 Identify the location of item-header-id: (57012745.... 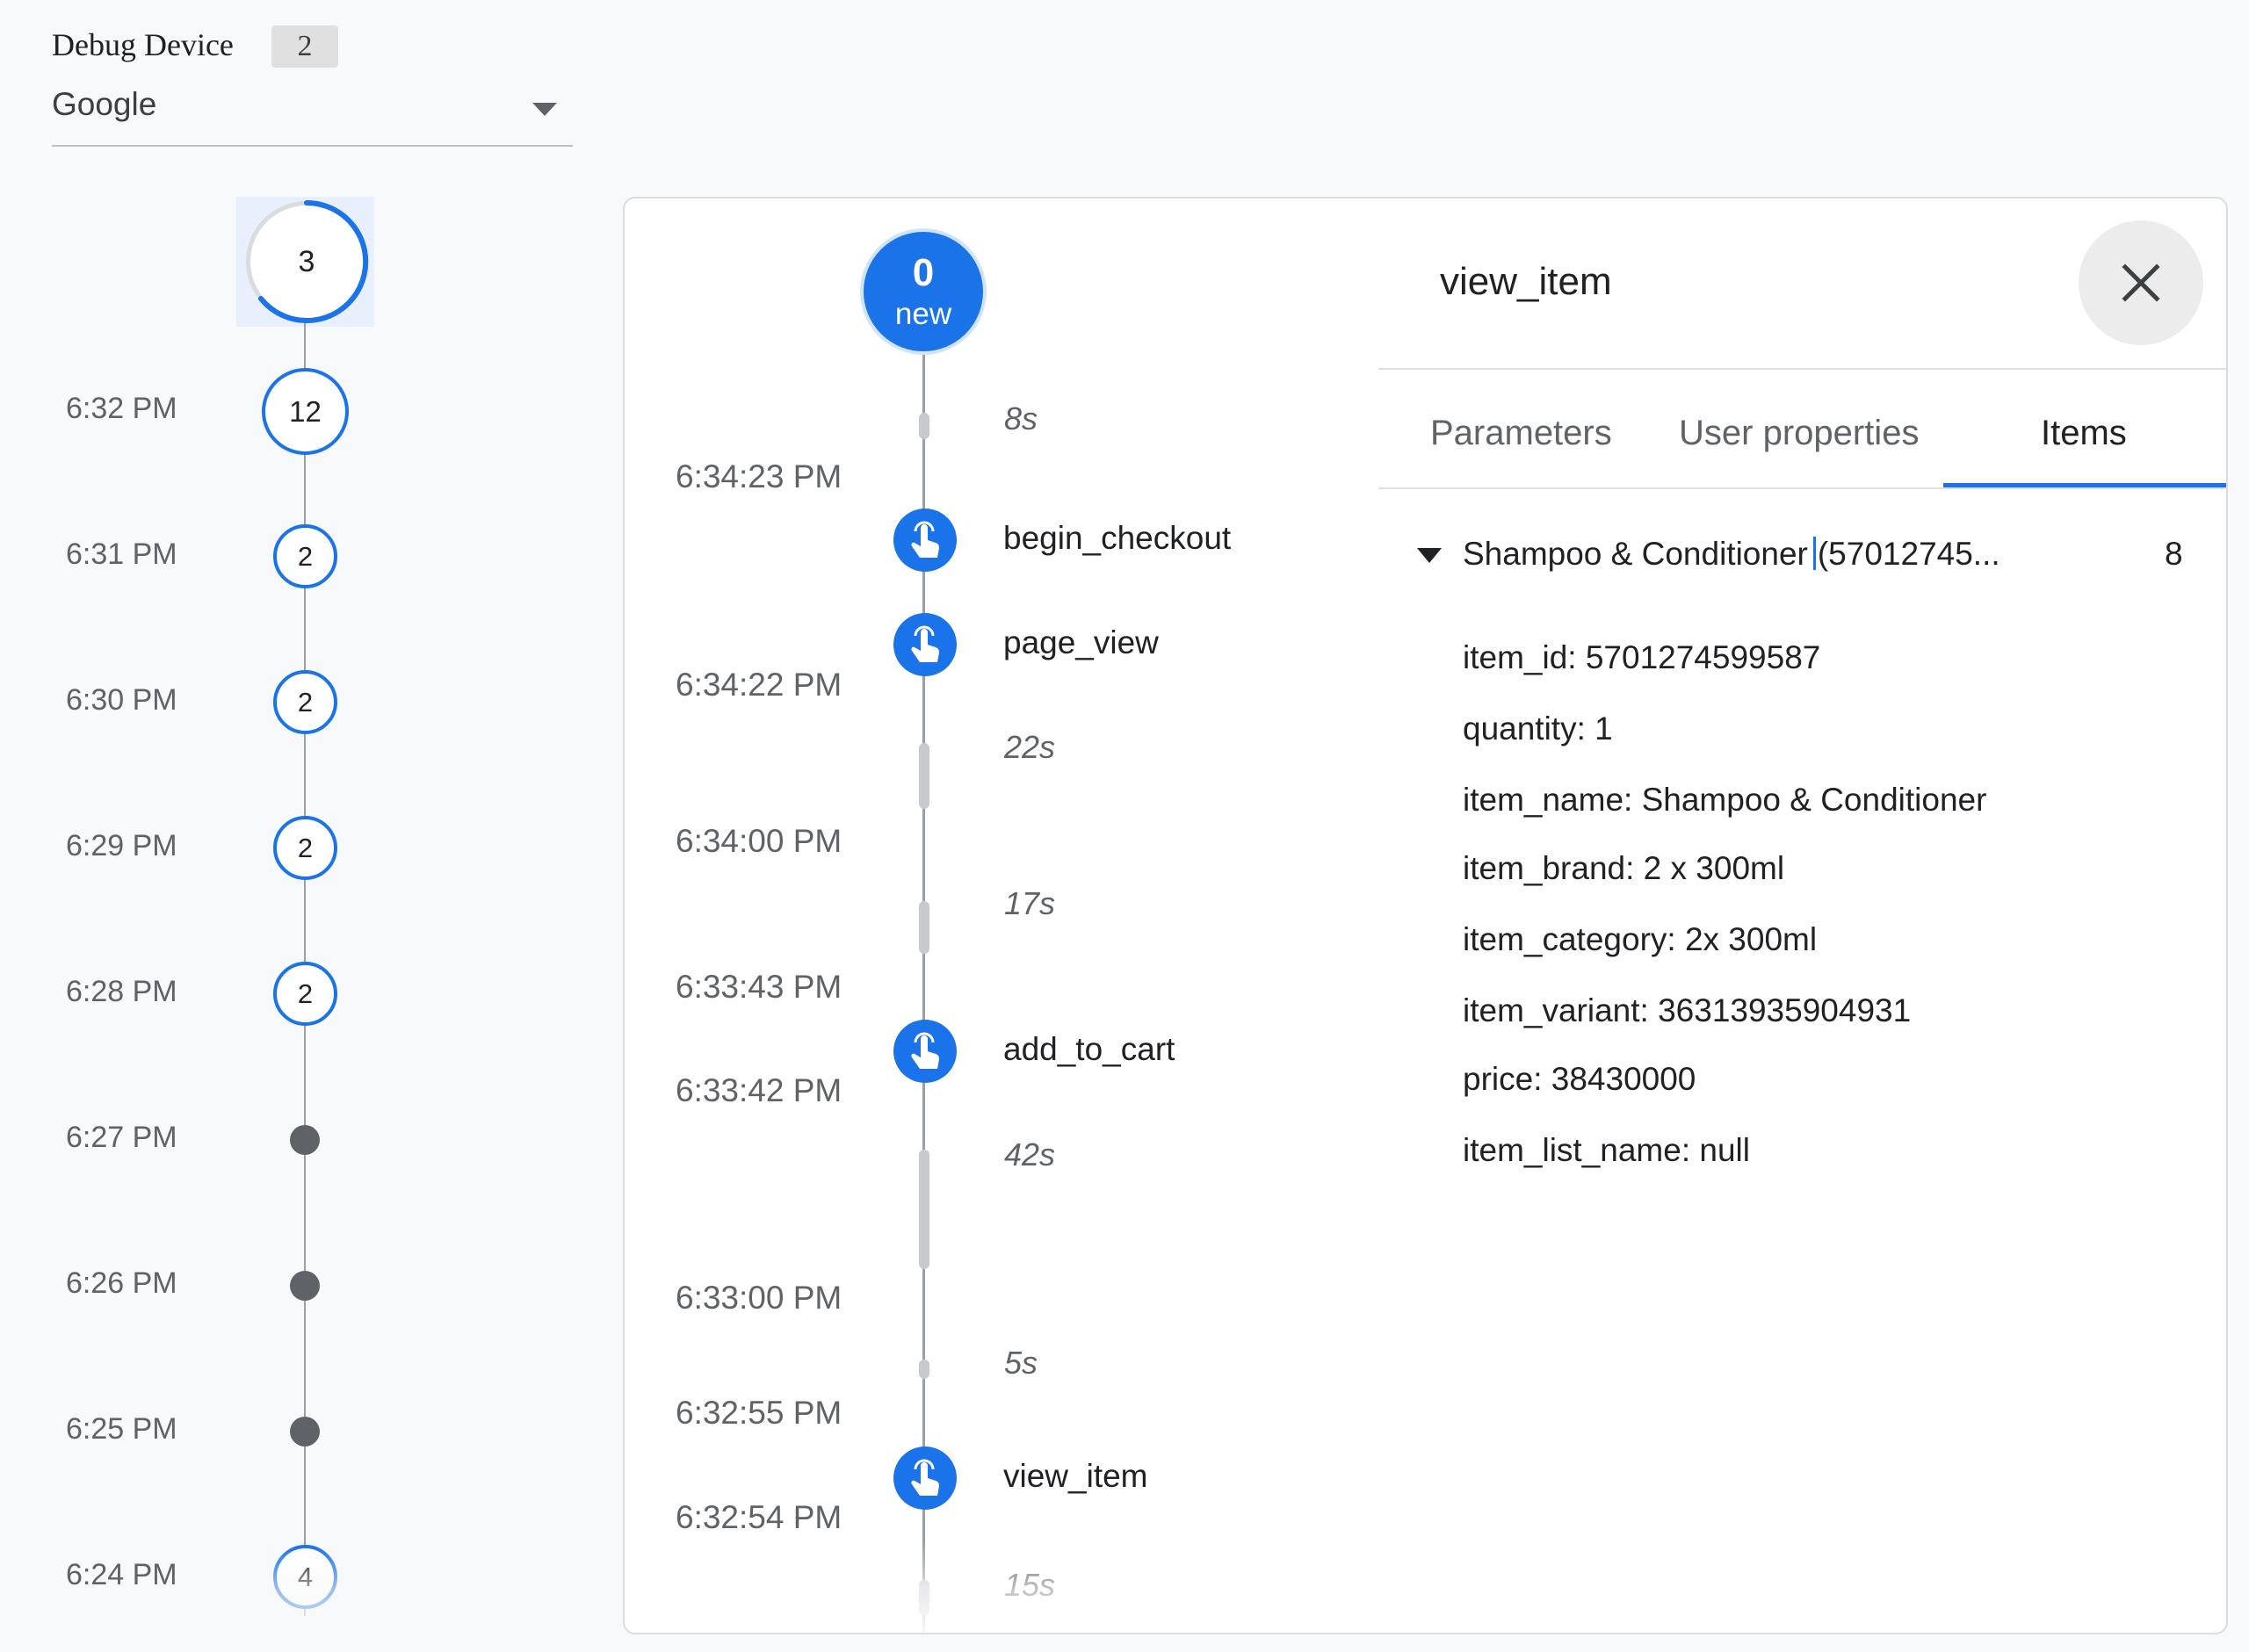
(1908, 554).